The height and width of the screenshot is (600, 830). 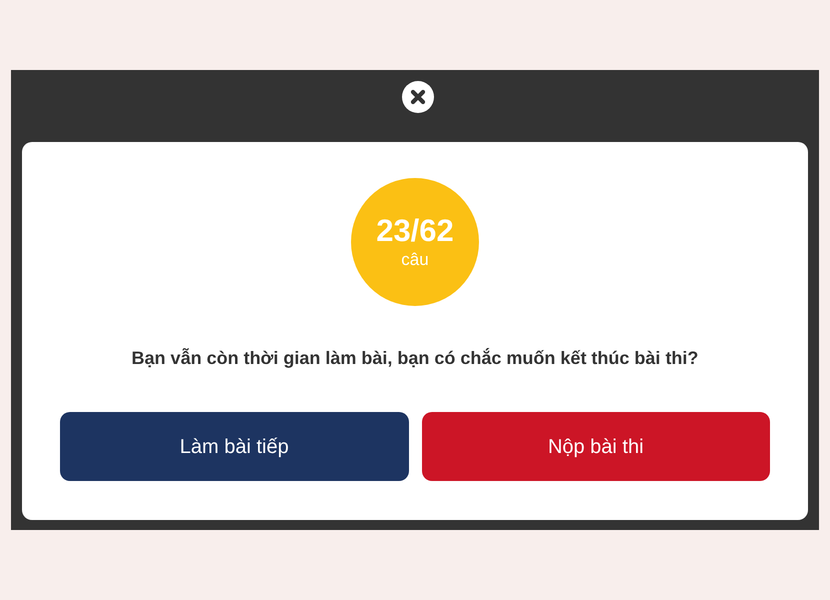 I want to click on submit-button: Nộp bài thi, so click(x=596, y=446).